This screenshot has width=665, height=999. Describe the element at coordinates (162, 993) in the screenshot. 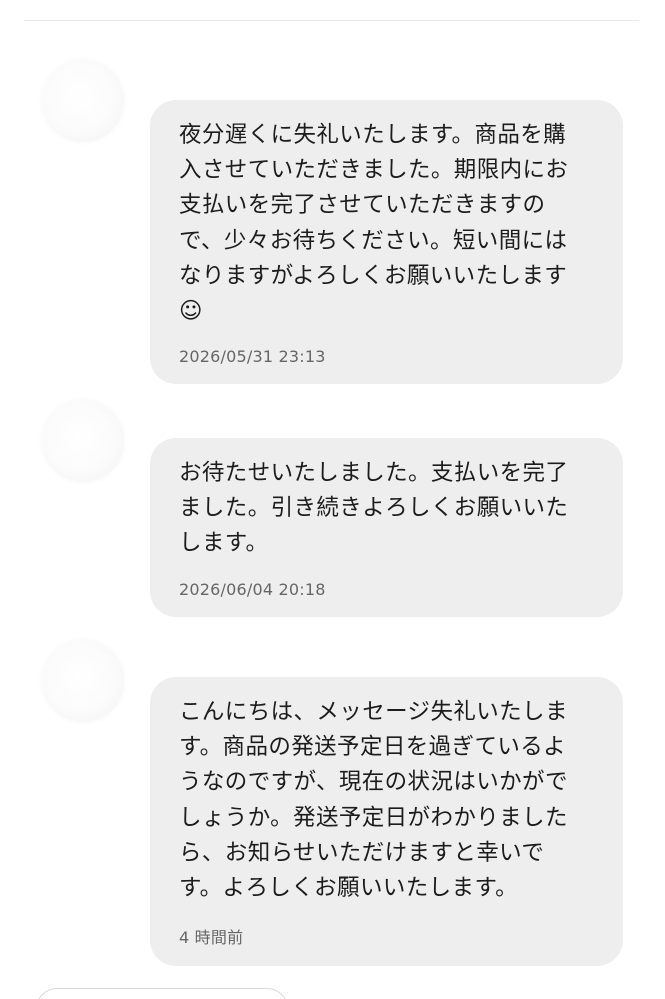

I see `bottom-pill-button` at that location.